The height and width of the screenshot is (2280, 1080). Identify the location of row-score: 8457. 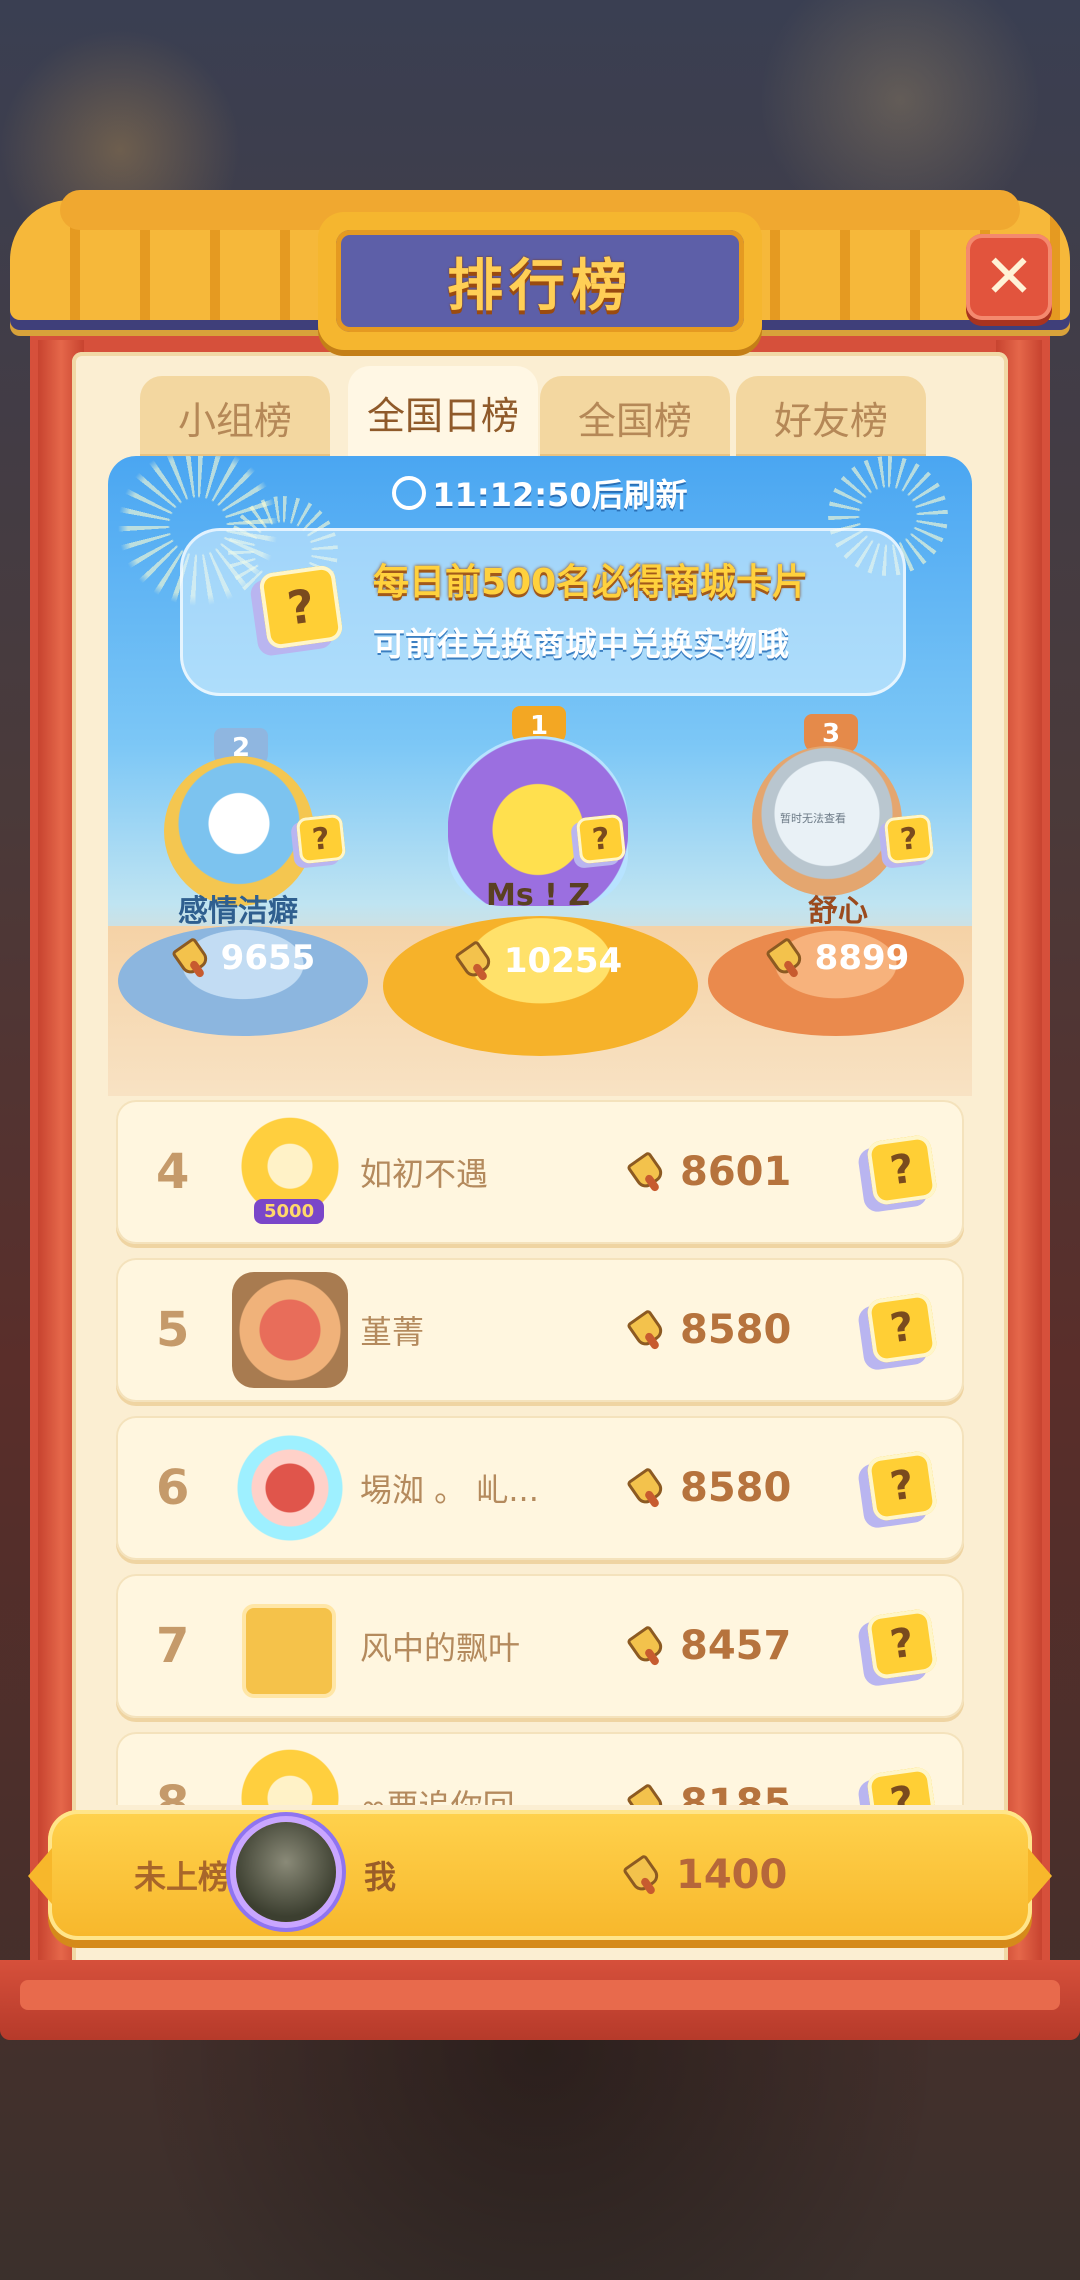
(708, 1646).